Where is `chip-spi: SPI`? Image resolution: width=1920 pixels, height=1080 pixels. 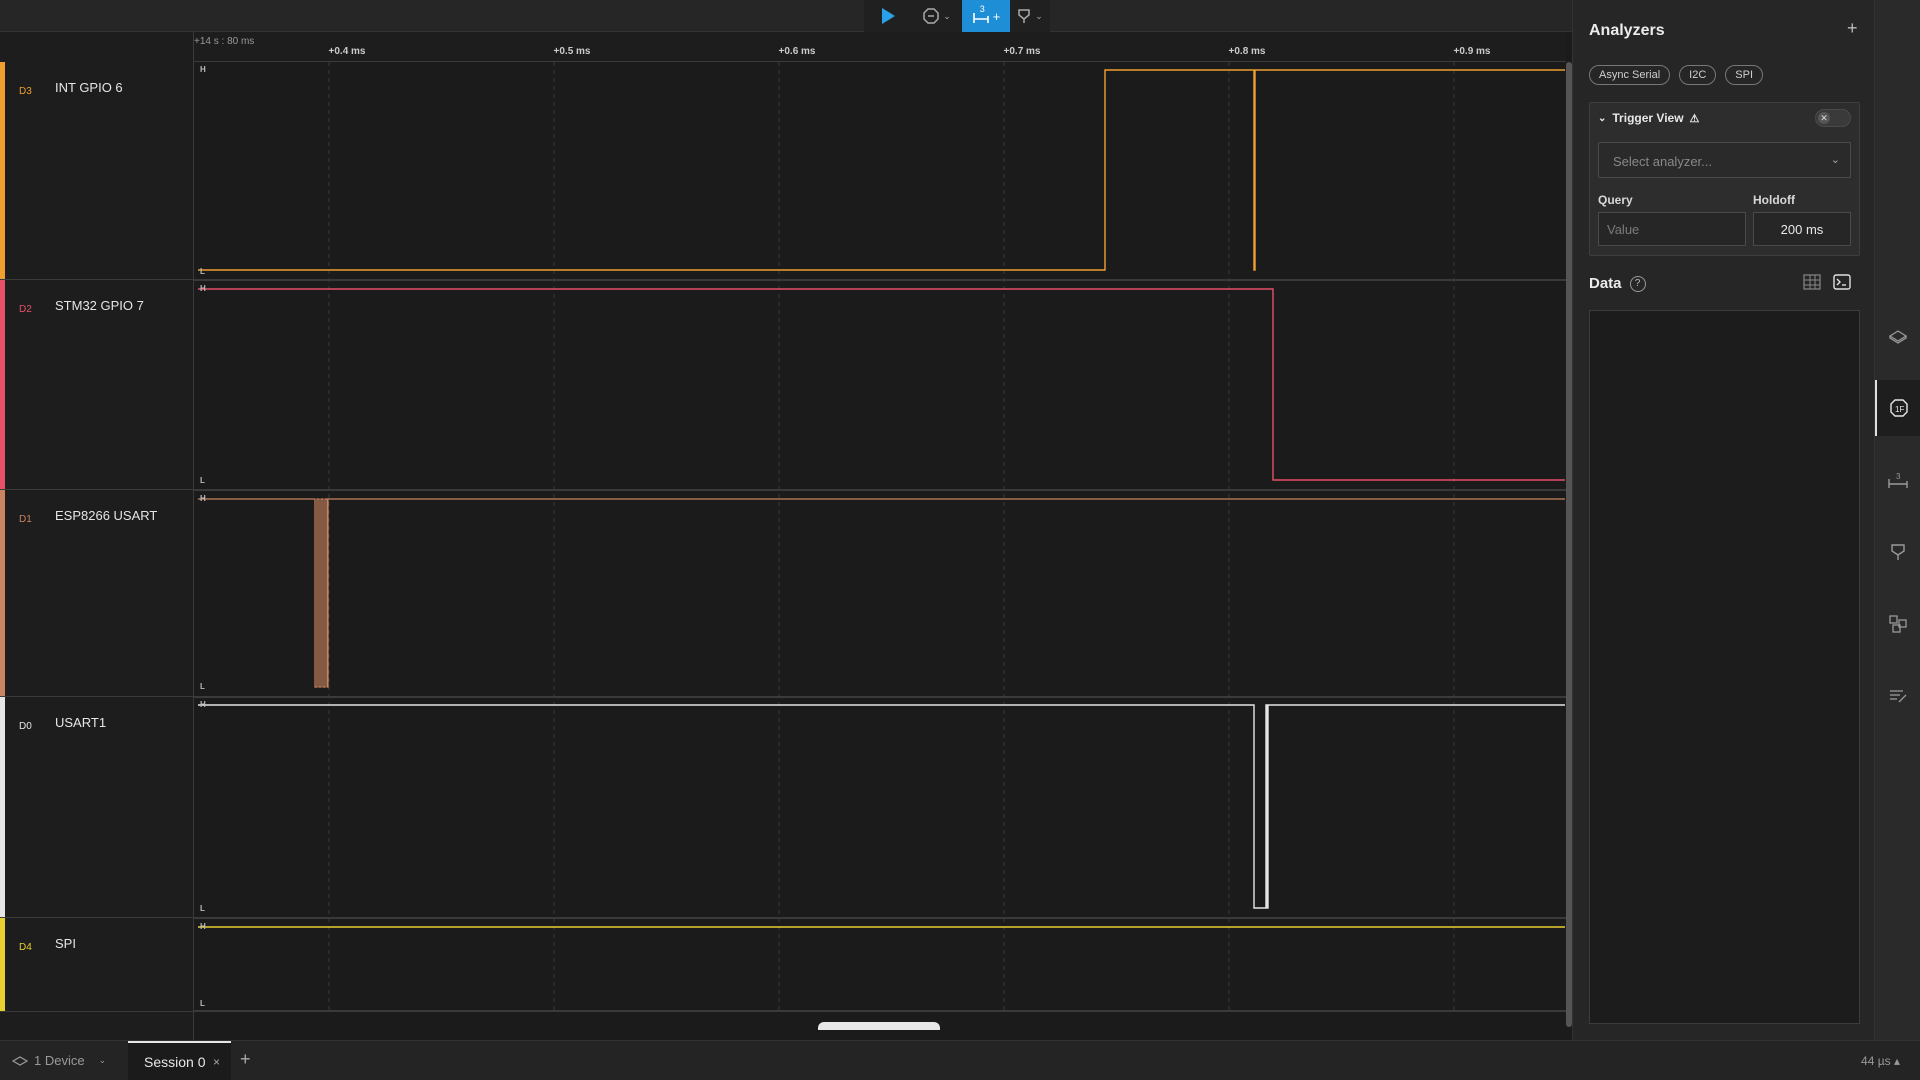
chip-spi: SPI is located at coordinates (1744, 75).